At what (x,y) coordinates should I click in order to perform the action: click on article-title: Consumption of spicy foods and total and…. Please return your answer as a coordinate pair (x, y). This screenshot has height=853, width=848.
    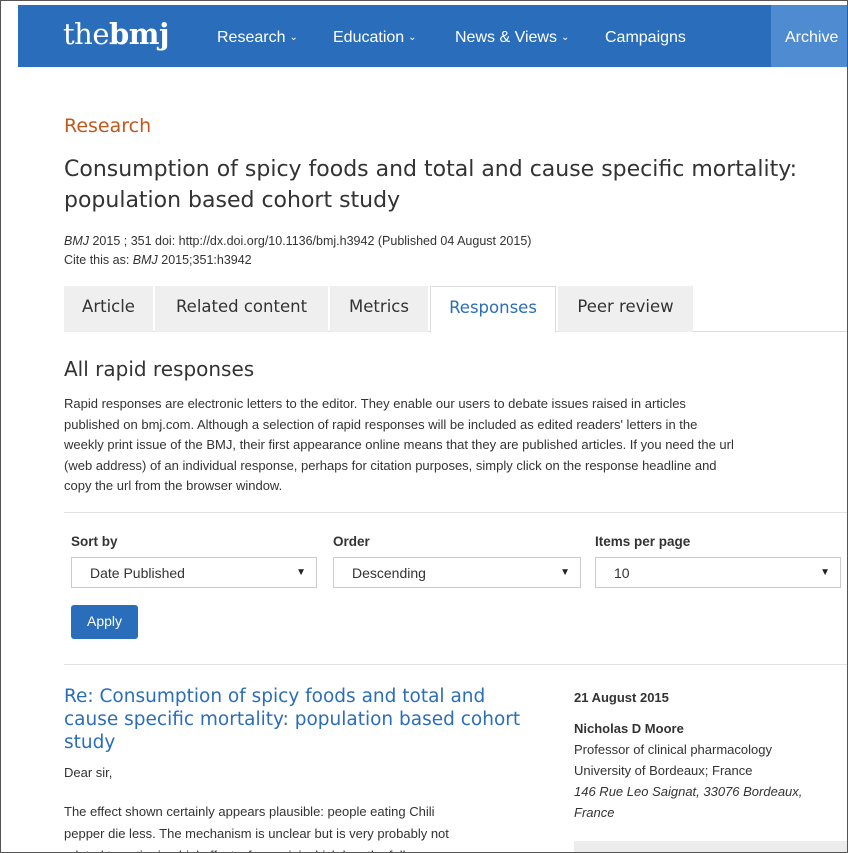
    Looking at the image, I should click on (431, 185).